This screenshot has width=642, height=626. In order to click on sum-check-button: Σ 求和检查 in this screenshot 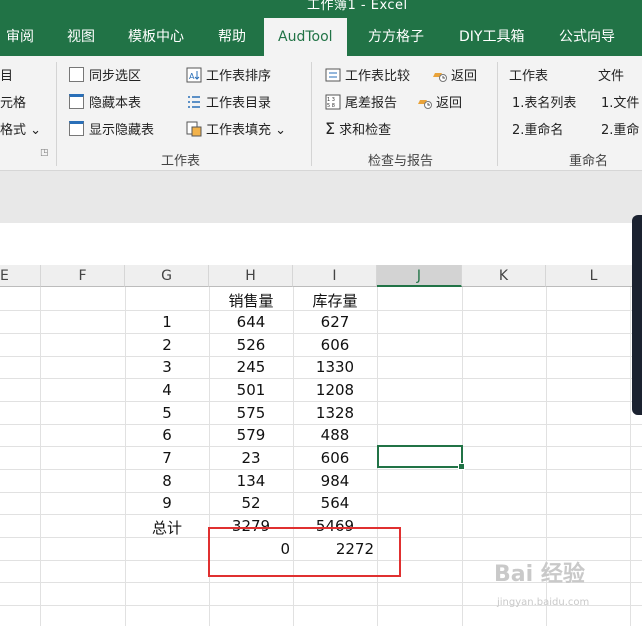, I will do `click(358, 128)`.